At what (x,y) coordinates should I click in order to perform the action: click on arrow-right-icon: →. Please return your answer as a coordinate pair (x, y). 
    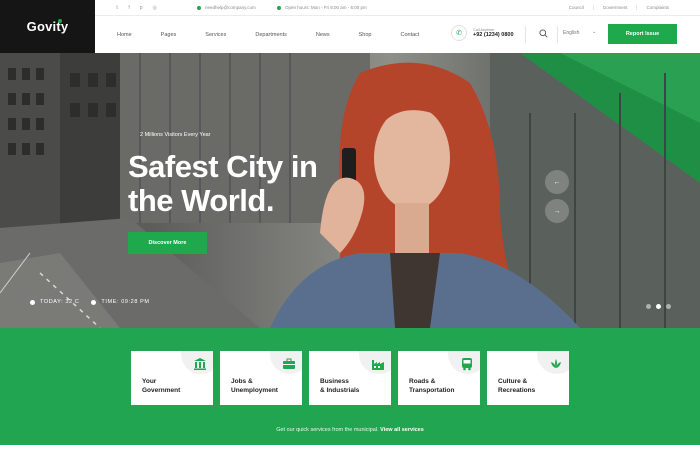
    Looking at the image, I should click on (557, 211).